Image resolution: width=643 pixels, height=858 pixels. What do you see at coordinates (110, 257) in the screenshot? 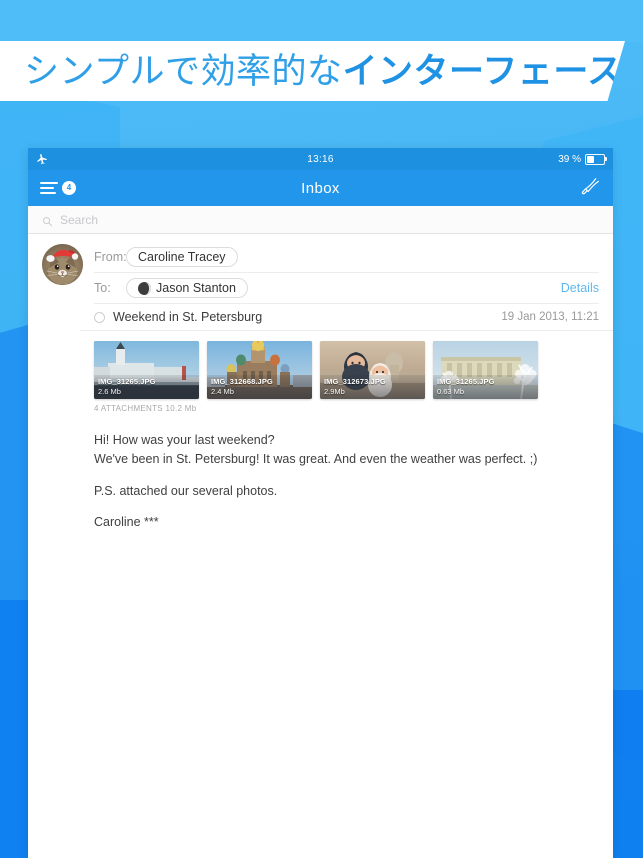
I see `from-label: From:` at bounding box center [110, 257].